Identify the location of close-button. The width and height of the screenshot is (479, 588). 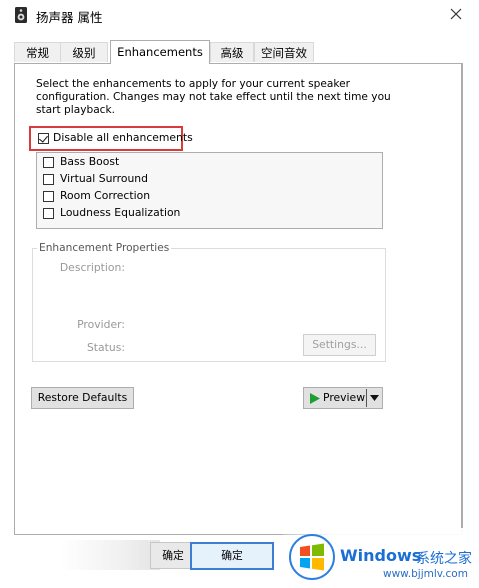
(456, 14).